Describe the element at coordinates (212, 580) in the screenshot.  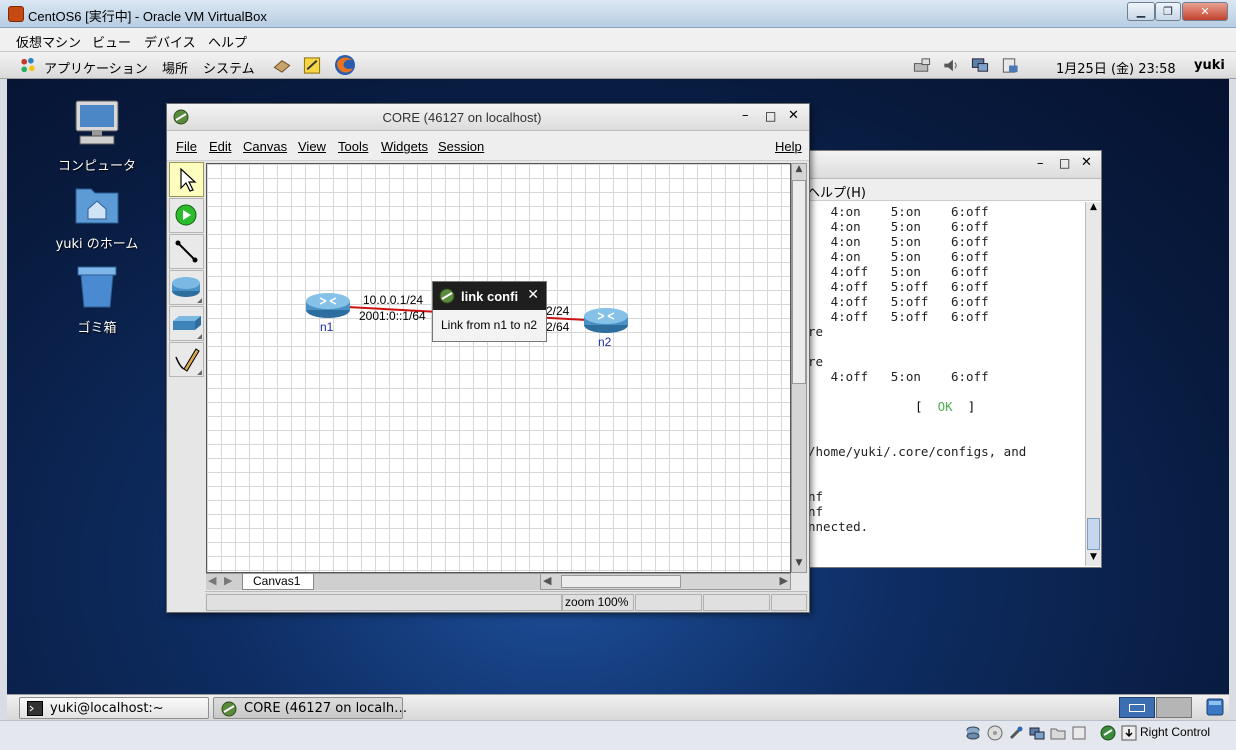
I see `tab-scroll-left-icon: ◀` at that location.